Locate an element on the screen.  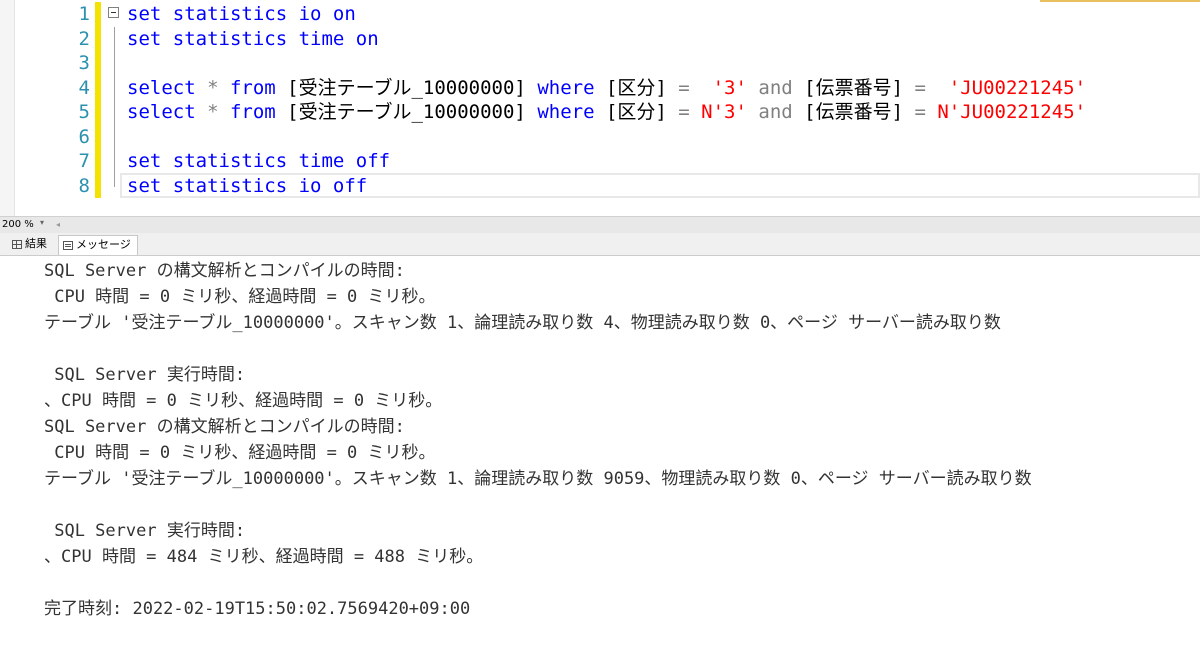
line-number: 6 is located at coordinates (84, 136).